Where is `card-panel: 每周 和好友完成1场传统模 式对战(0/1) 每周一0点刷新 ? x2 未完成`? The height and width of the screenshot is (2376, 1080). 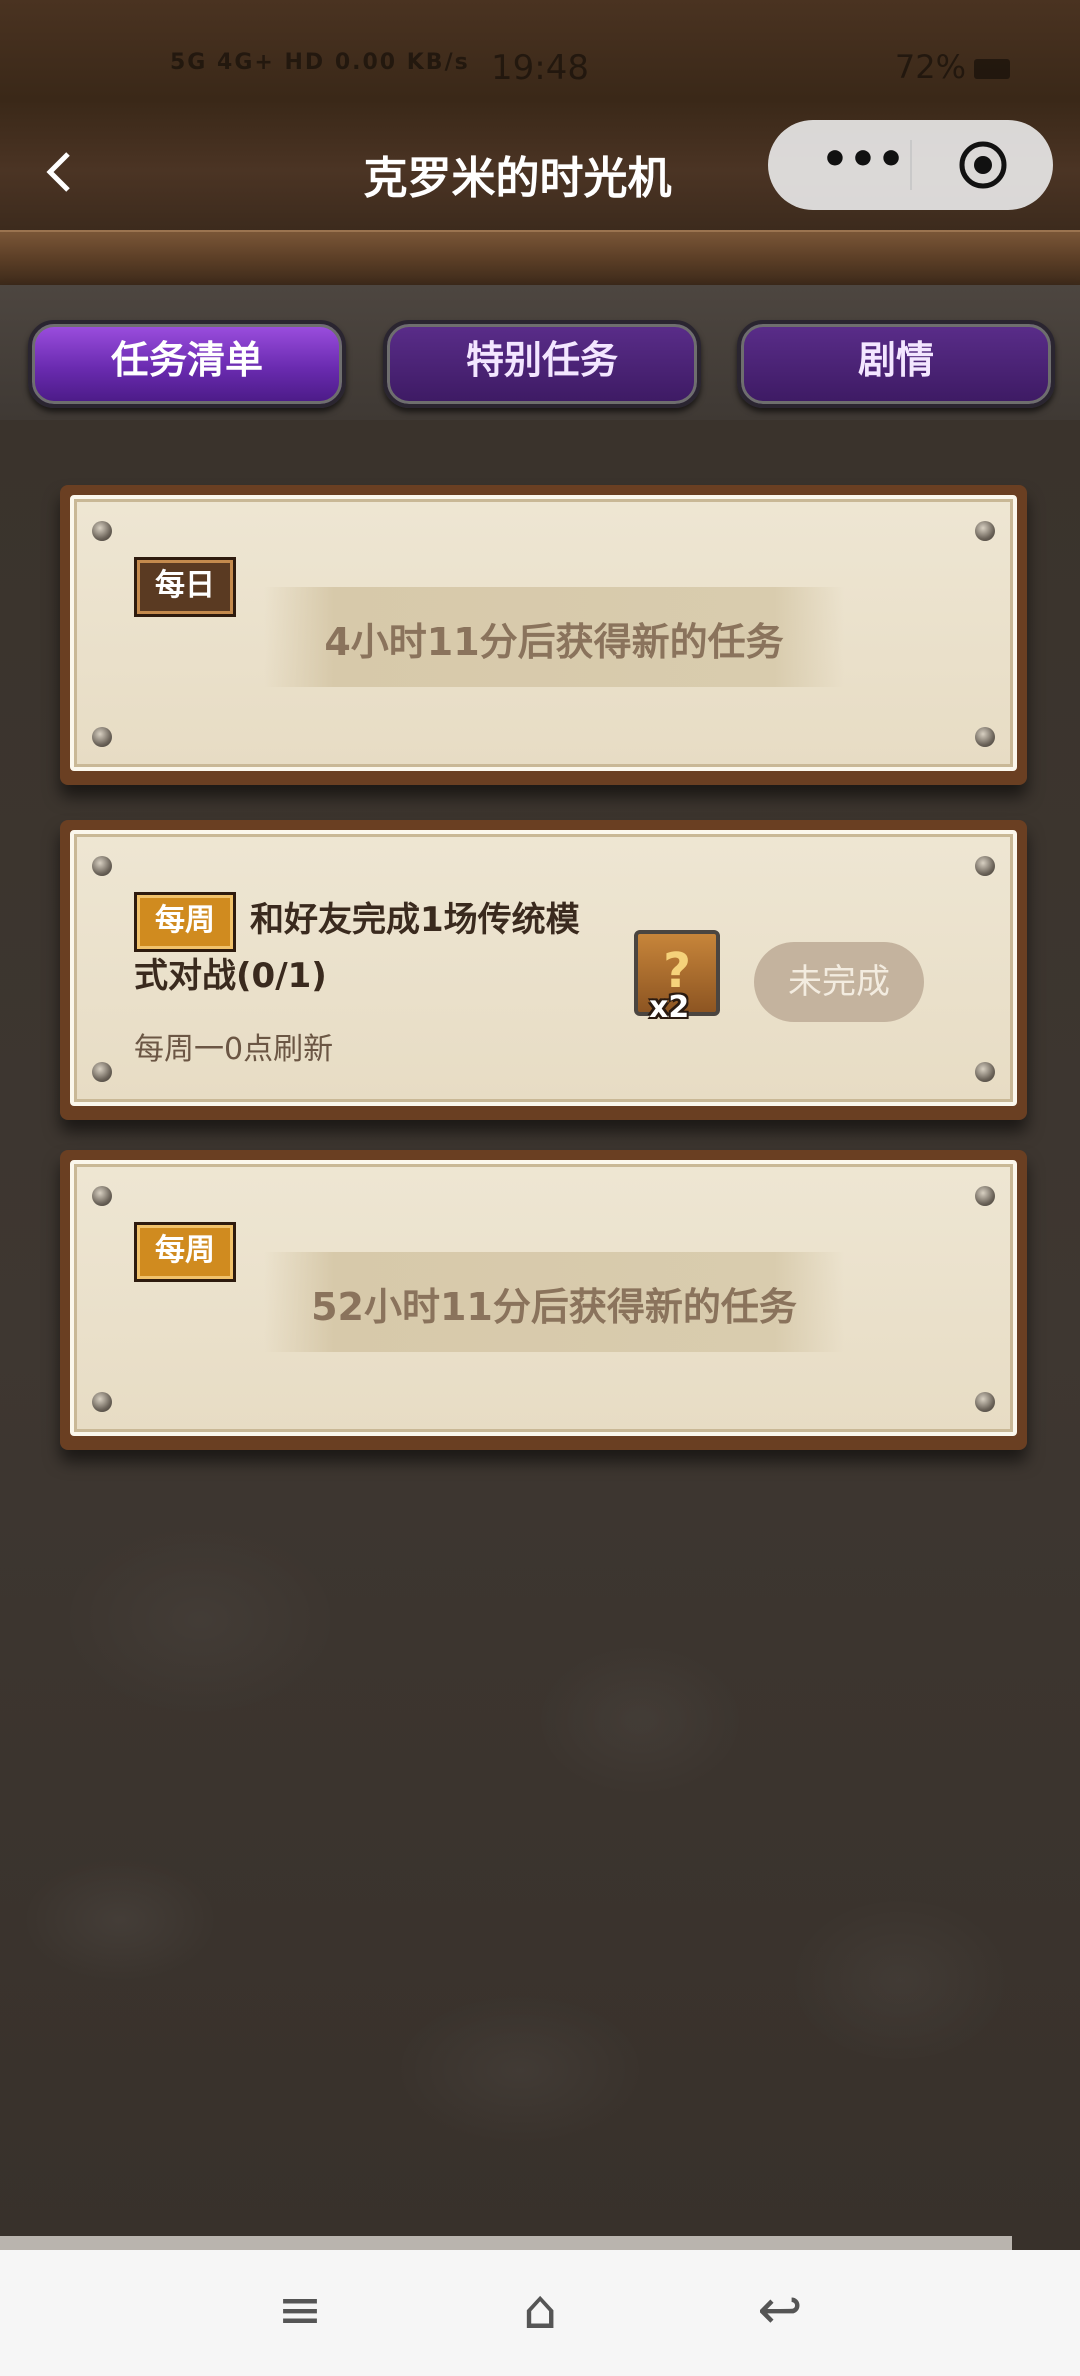
card-panel: 每周 和好友完成1场传统模 式对战(0/1) 每周一0点刷新 ? x2 未完成 is located at coordinates (543, 968).